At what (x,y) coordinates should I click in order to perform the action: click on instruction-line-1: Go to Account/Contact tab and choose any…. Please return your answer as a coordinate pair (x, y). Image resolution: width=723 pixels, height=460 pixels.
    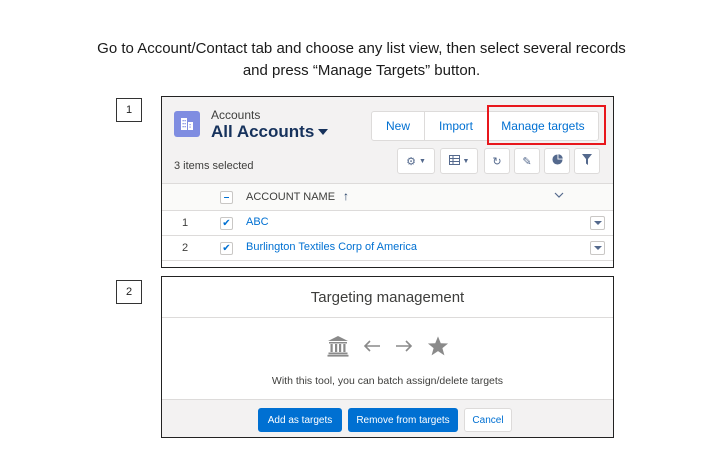
    Looking at the image, I should click on (361, 48).